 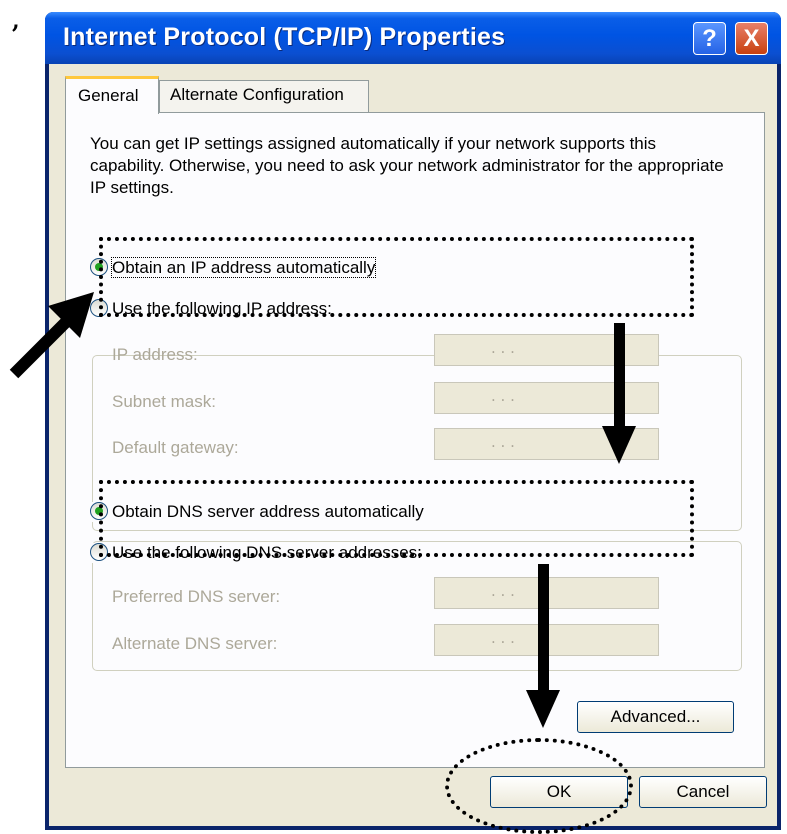 What do you see at coordinates (503, 348) in the screenshot?
I see `ip-address-value: . . .` at bounding box center [503, 348].